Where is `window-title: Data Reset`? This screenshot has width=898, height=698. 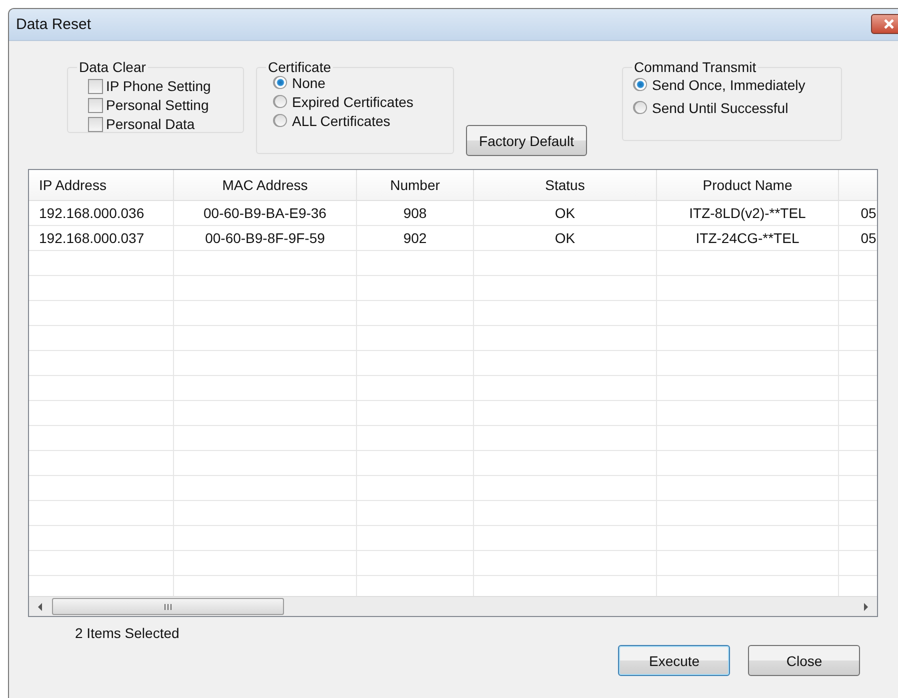
window-title: Data Reset is located at coordinates (53, 24).